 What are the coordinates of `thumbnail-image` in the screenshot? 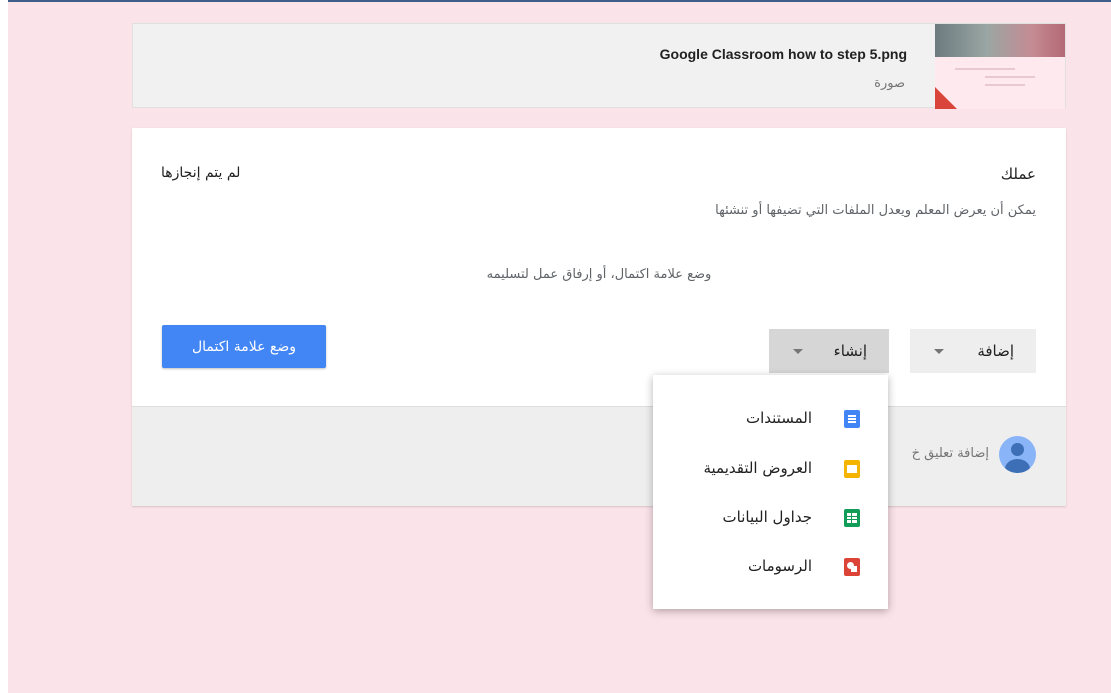 It's located at (1000, 40).